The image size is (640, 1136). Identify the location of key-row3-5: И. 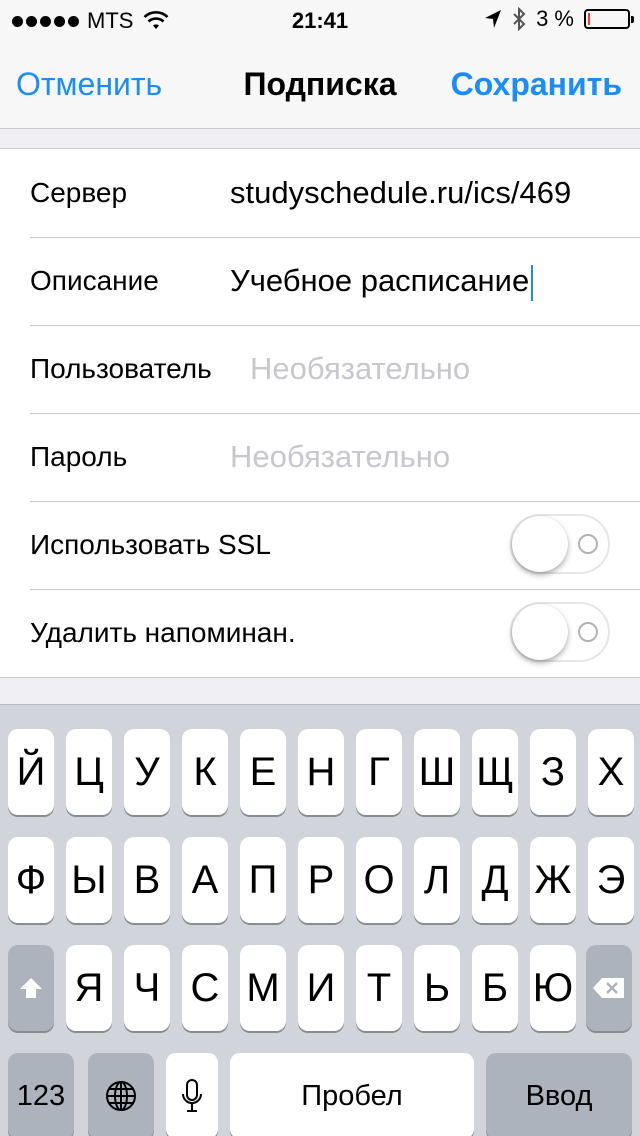
(321, 988).